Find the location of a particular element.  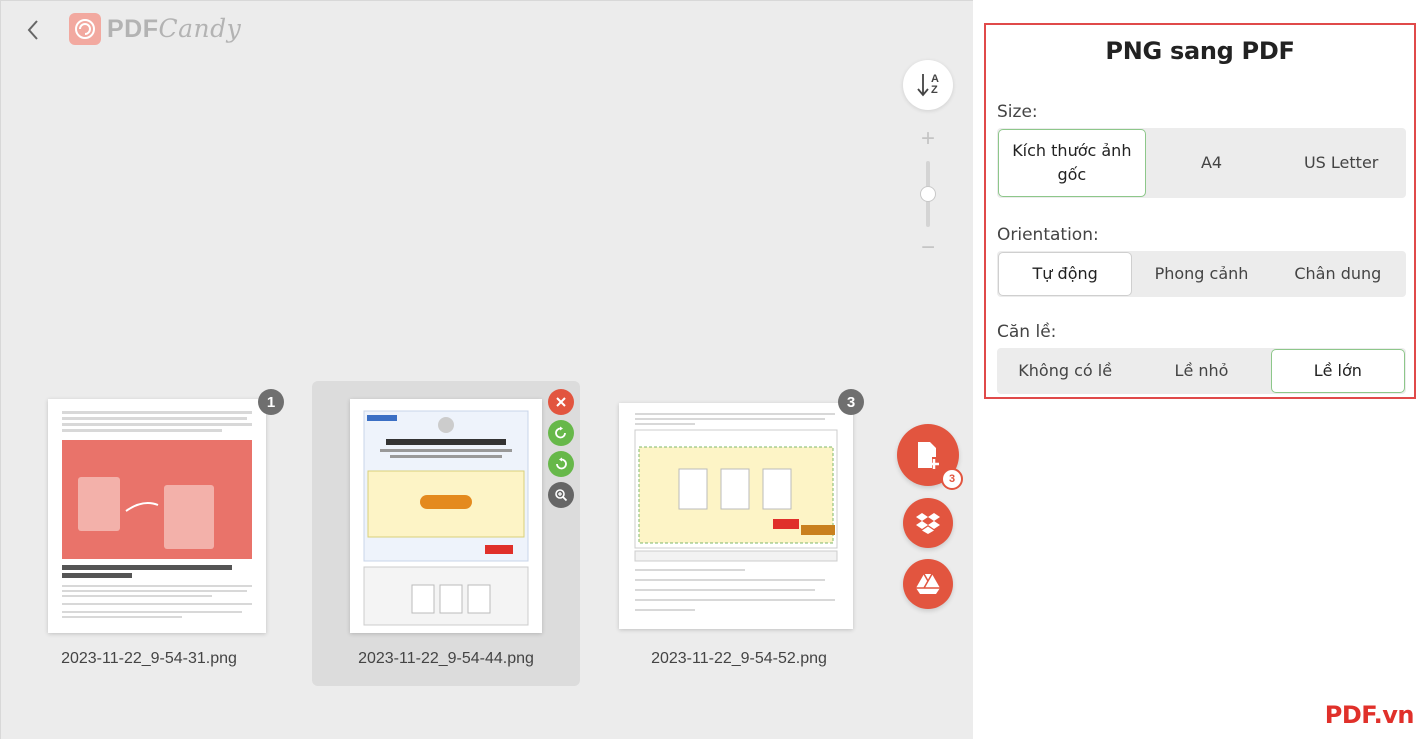

pdfcandy-logo: PDFCandy is located at coordinates (155, 29).